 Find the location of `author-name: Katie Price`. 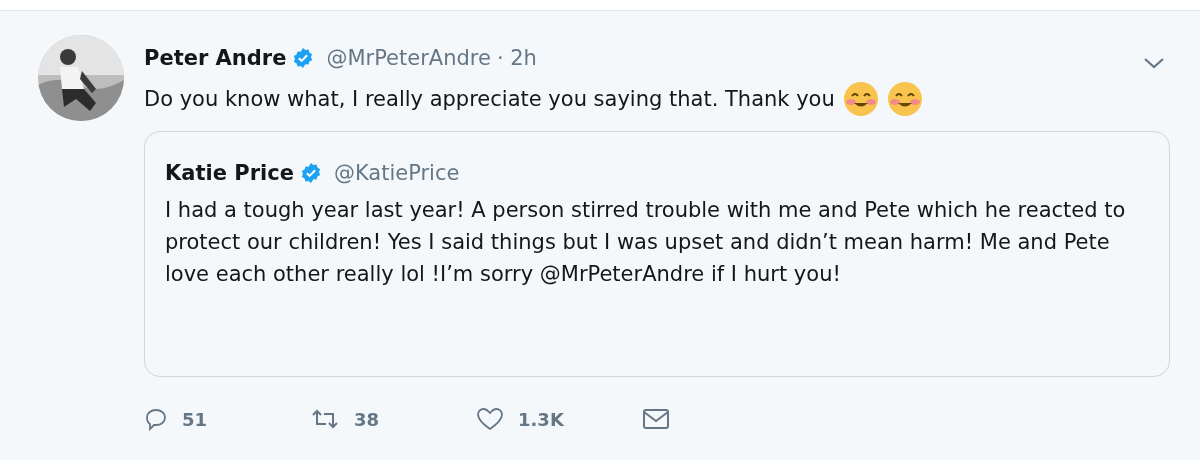

author-name: Katie Price is located at coordinates (229, 173).